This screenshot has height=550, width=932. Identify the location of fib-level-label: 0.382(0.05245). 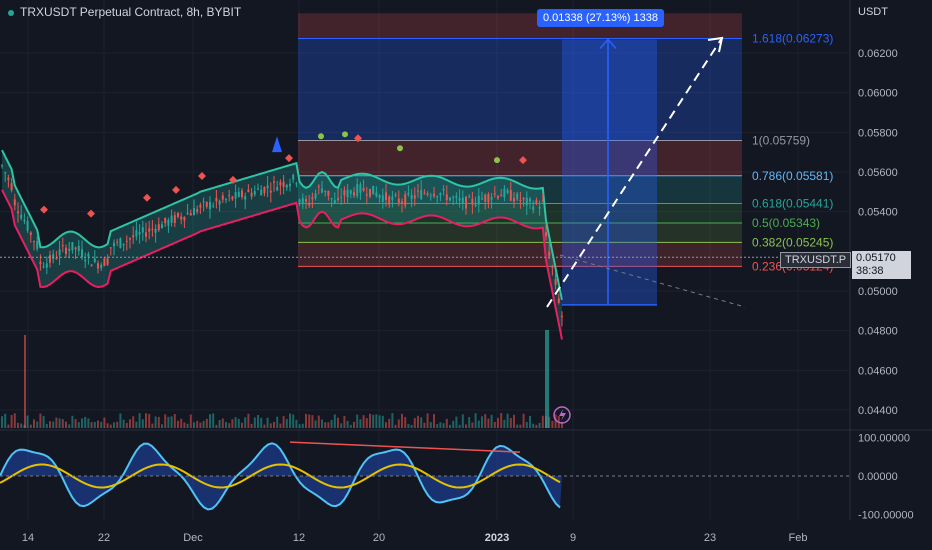
(792, 242).